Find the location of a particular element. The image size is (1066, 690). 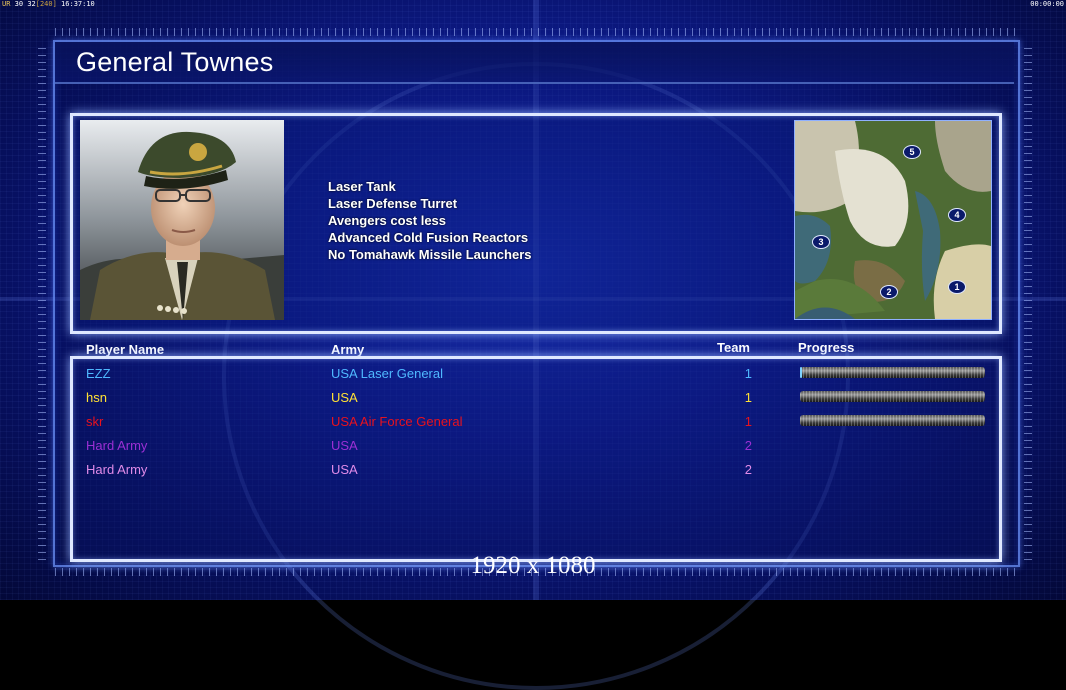

header-player-name: Player Name is located at coordinates (125, 349).